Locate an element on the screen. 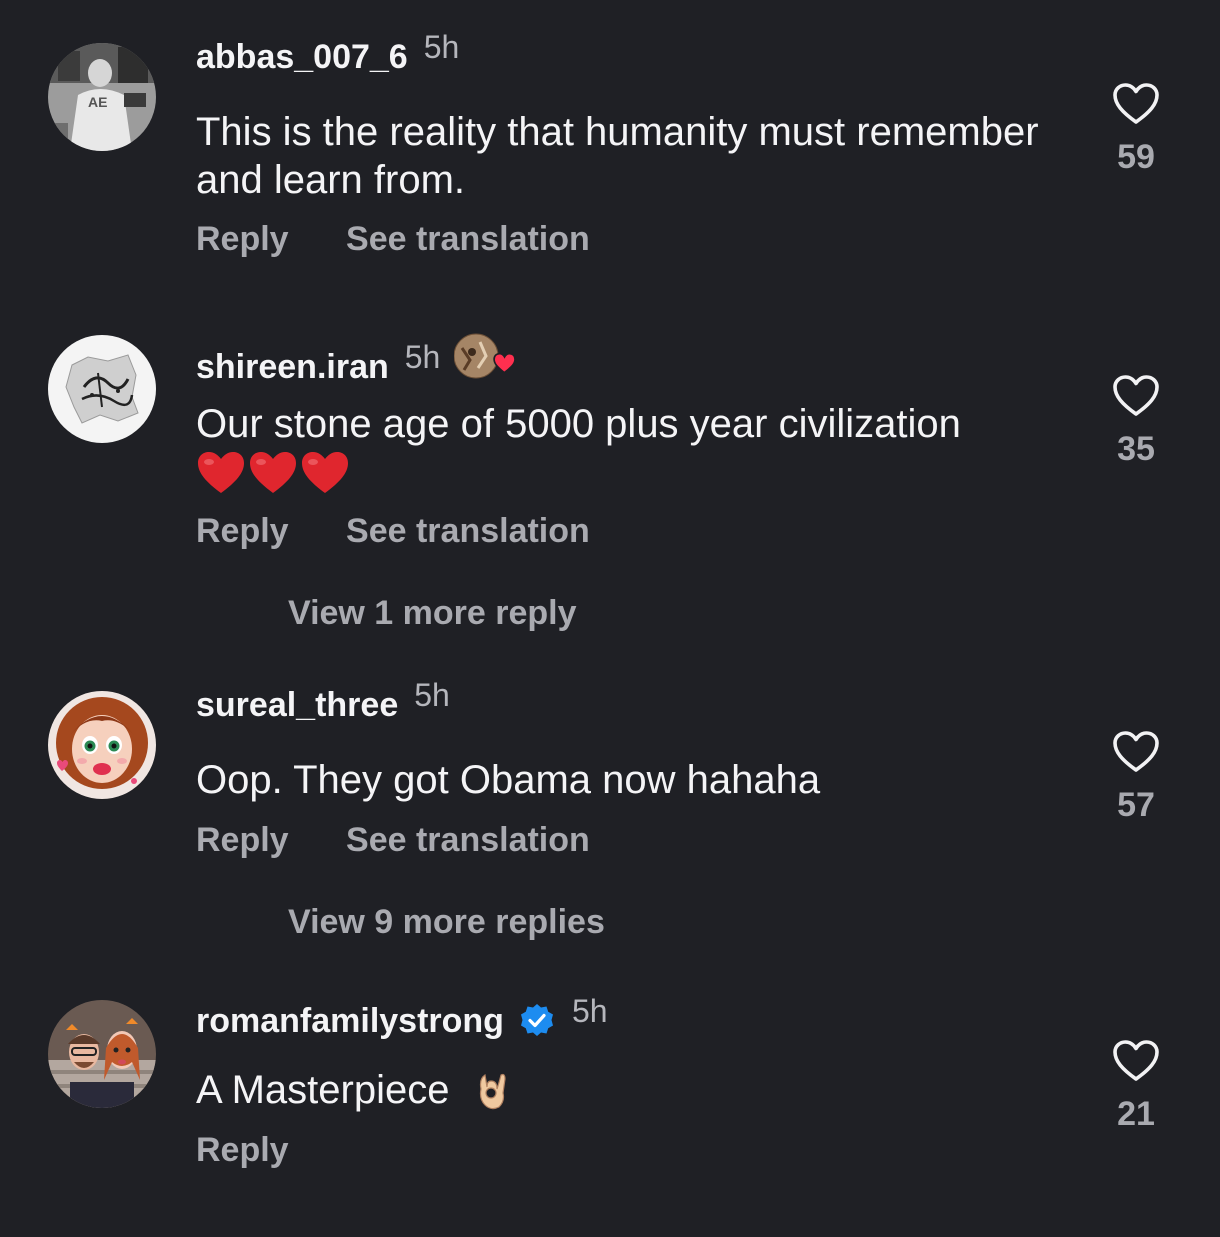 The width and height of the screenshot is (1220, 1237). comment-actions: Reply is located at coordinates (242, 1150).